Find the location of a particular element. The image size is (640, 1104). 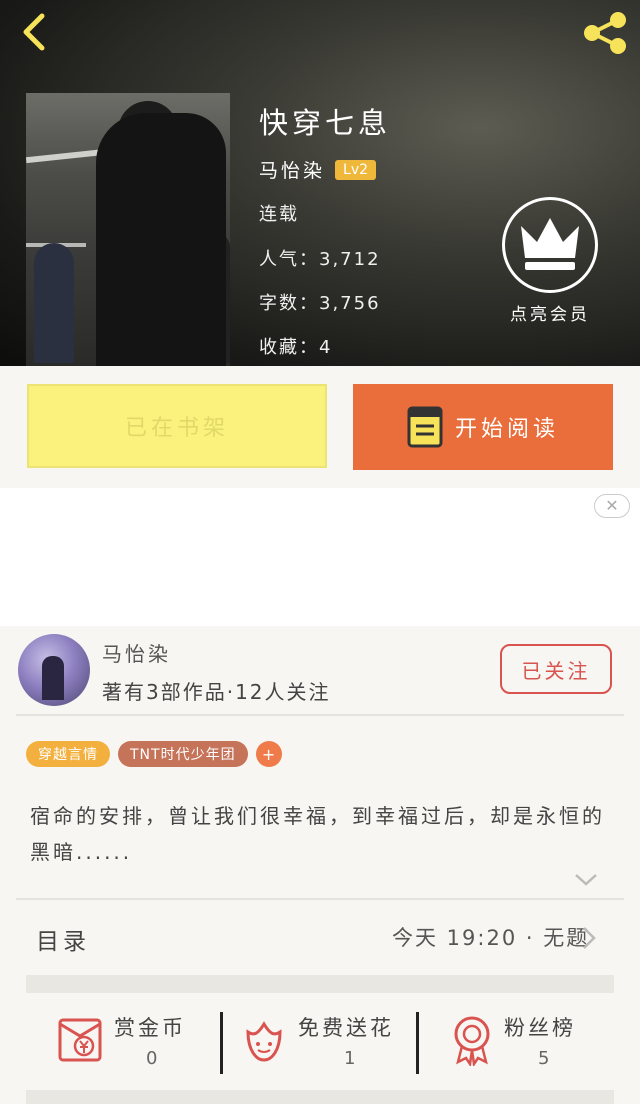

follow-button: 已关注 is located at coordinates (556, 669).